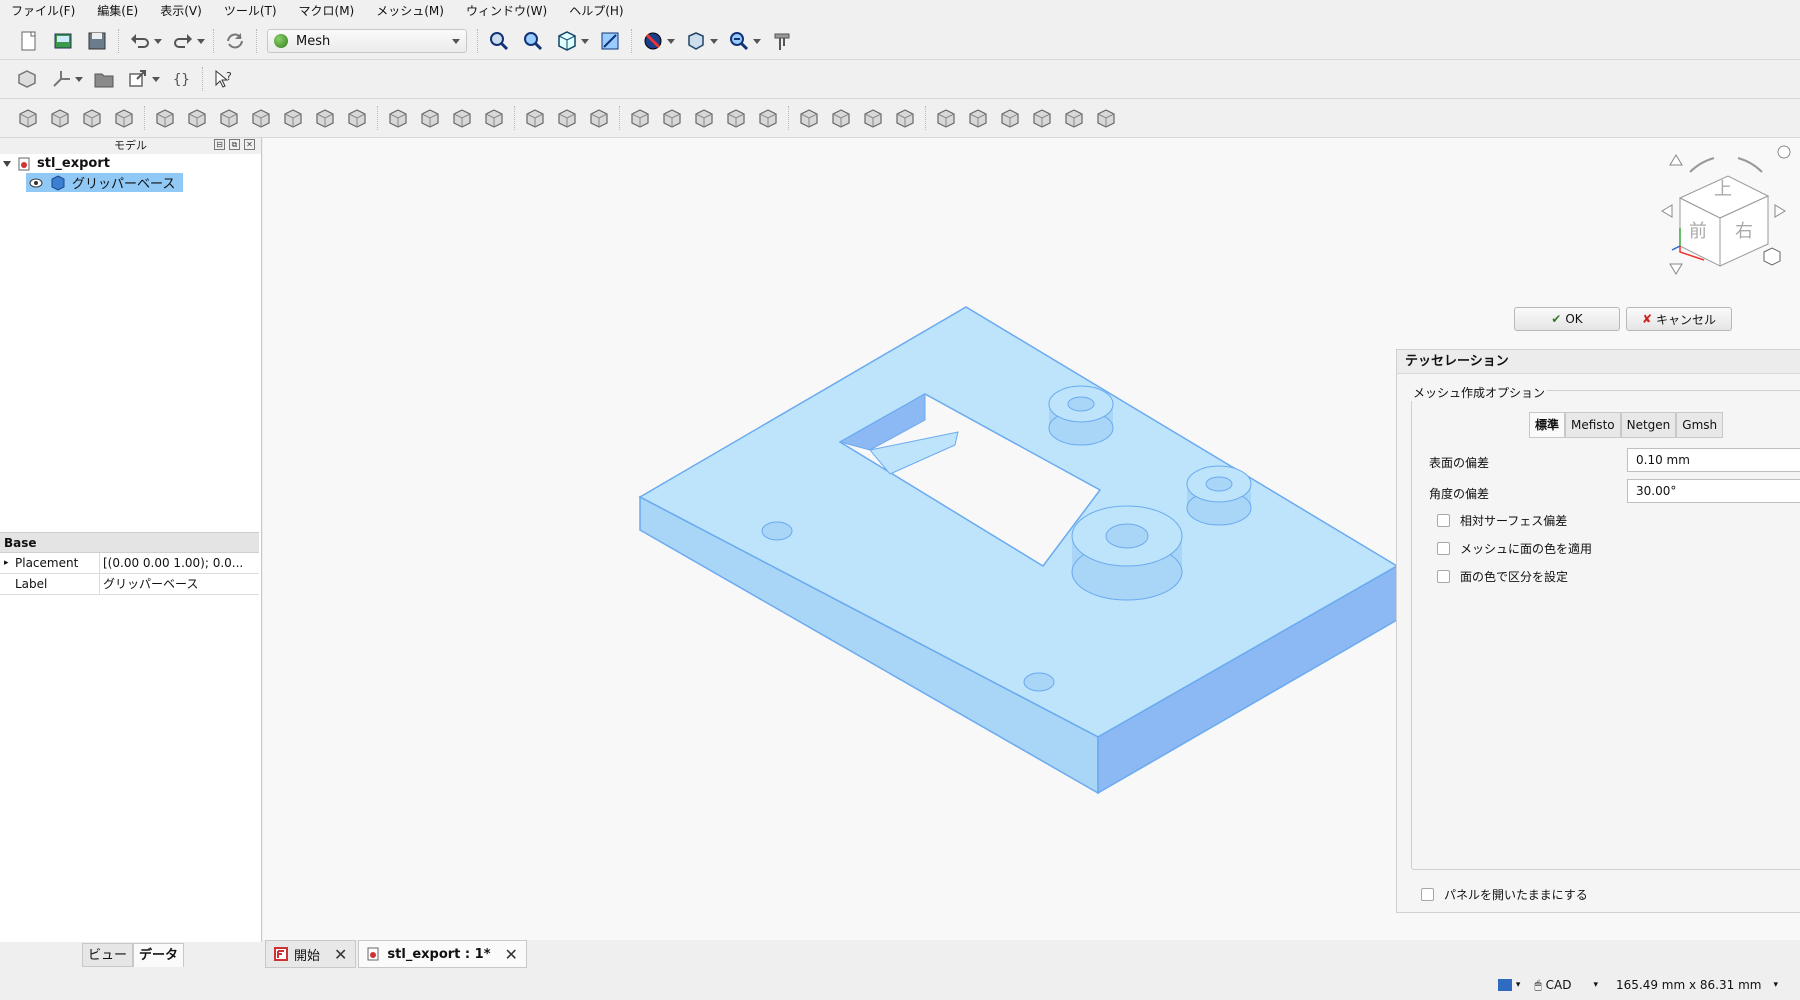 The height and width of the screenshot is (1000, 1800). I want to click on create-cone-icon, so click(430, 118).